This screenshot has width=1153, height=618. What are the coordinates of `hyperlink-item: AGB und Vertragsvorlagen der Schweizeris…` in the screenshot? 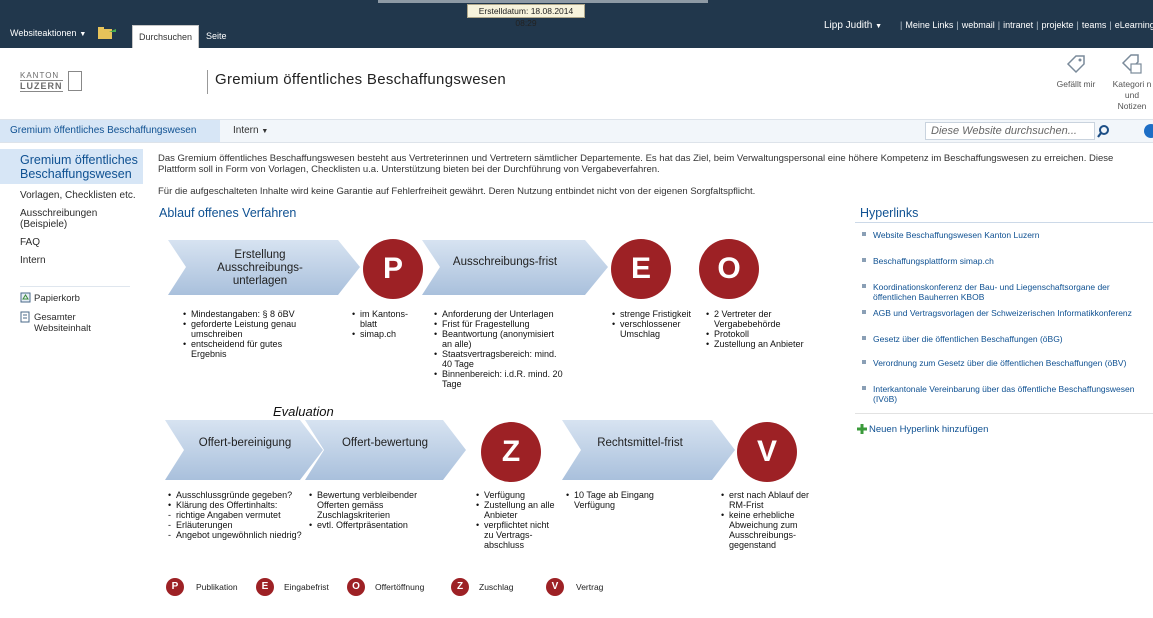 It's located at (1004, 313).